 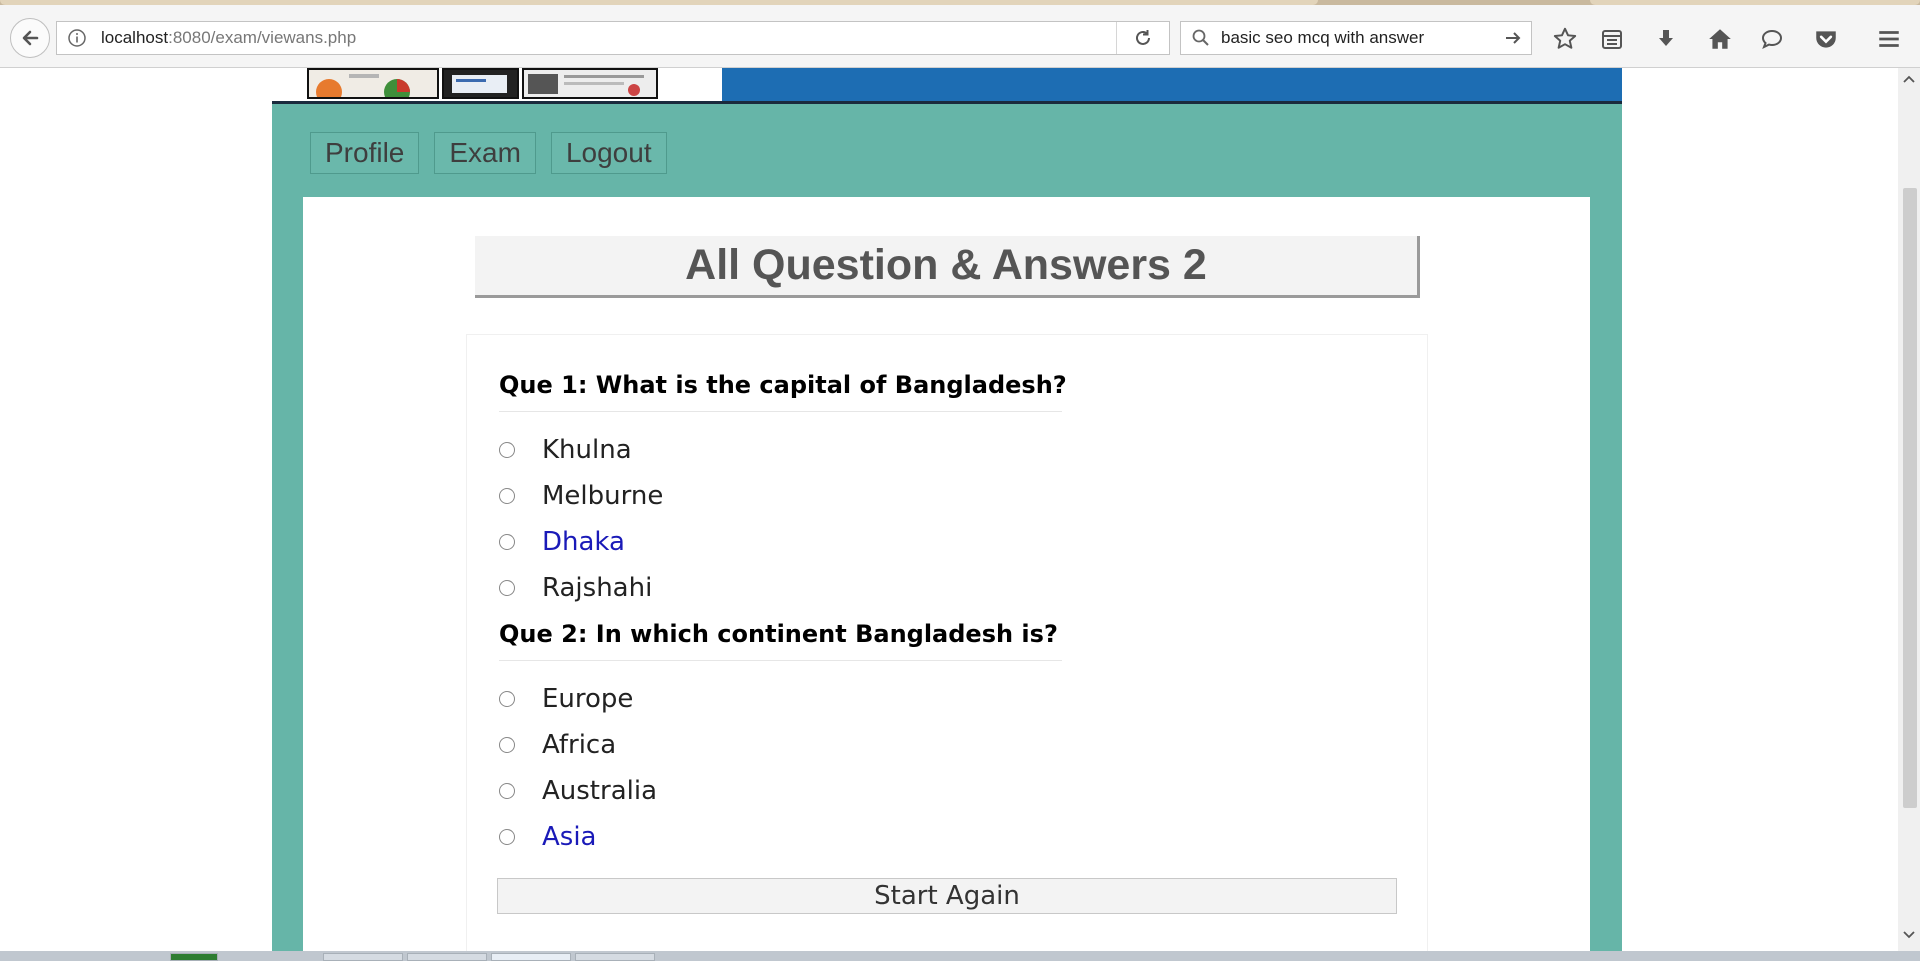 I want to click on back-button, so click(x=30, y=38).